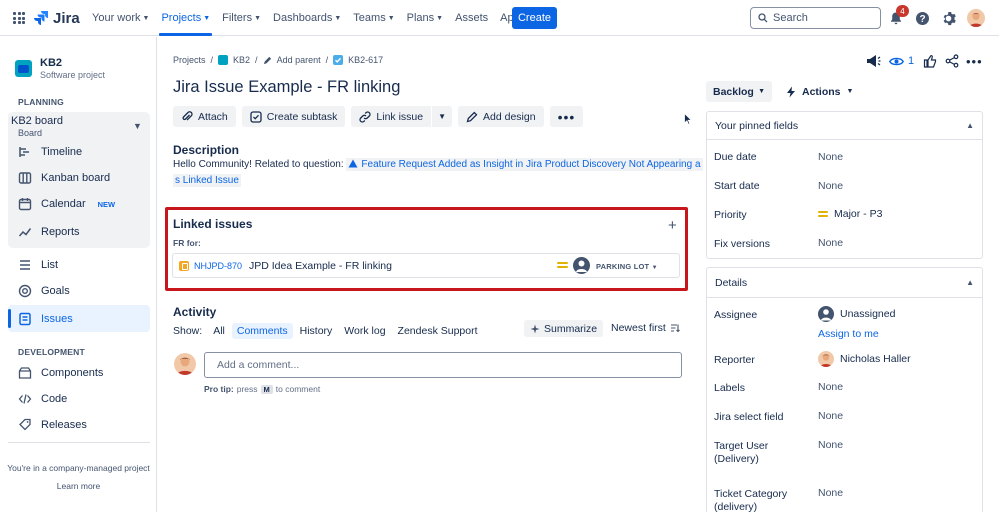 The width and height of the screenshot is (999, 512). I want to click on filter-comments: Comments, so click(262, 331).